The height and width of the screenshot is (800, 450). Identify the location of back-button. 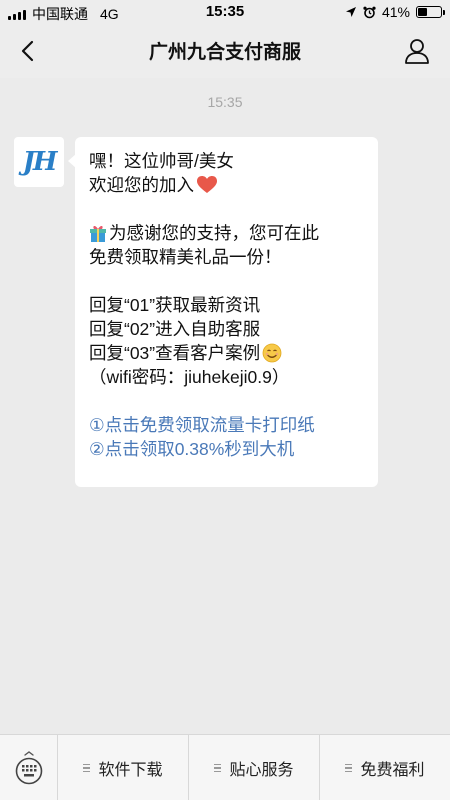
(27, 51).